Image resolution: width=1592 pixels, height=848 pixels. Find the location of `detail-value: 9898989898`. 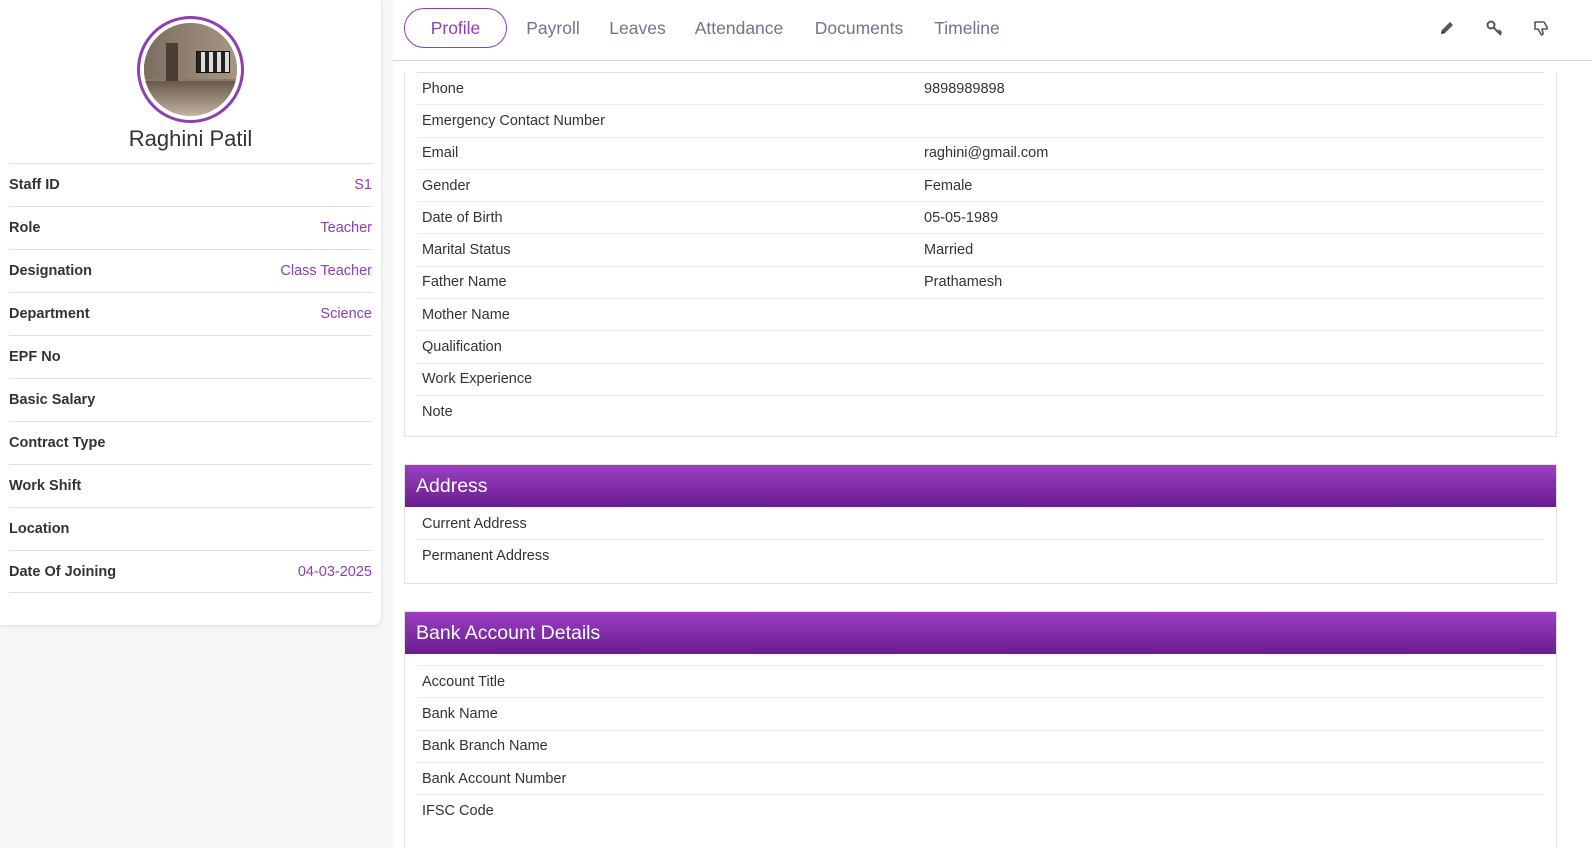

detail-value: 9898989898 is located at coordinates (964, 88).